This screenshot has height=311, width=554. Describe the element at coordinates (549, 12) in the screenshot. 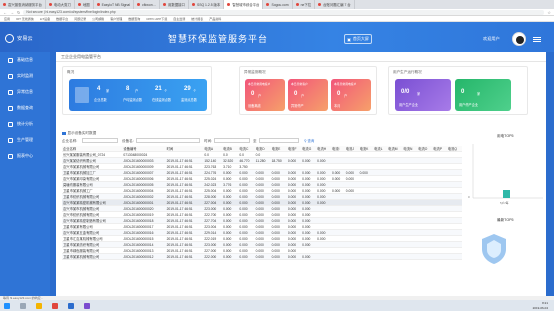

I see `star-icon: ☆` at that location.